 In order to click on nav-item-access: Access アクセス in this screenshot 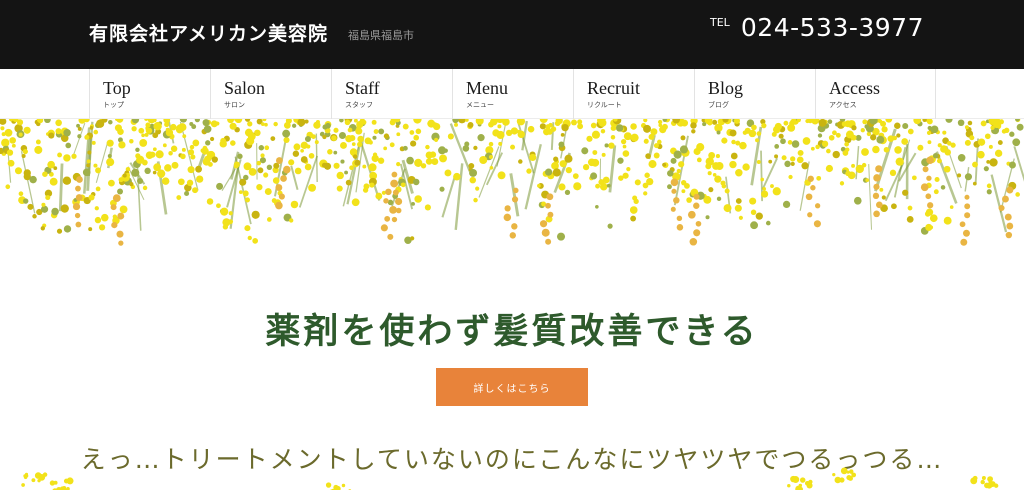, I will do `click(875, 94)`.